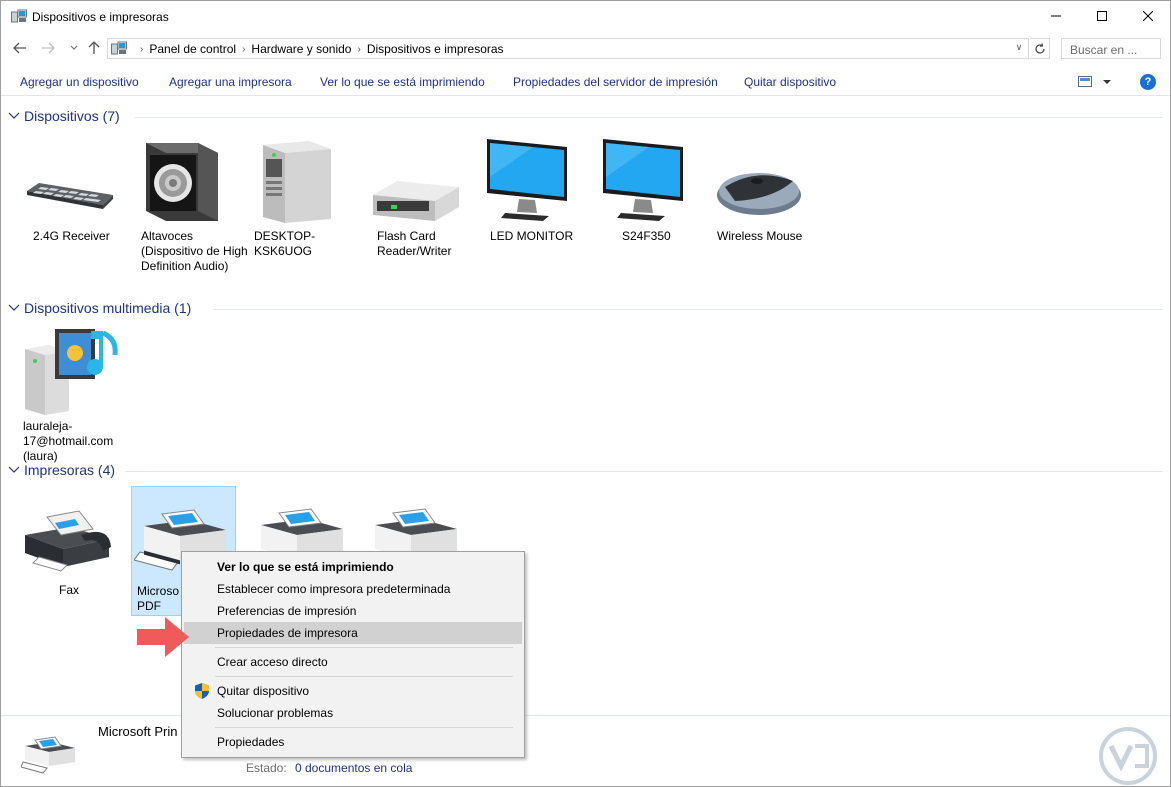 The image size is (1171, 787). I want to click on uac-shield-icon, so click(202, 691).